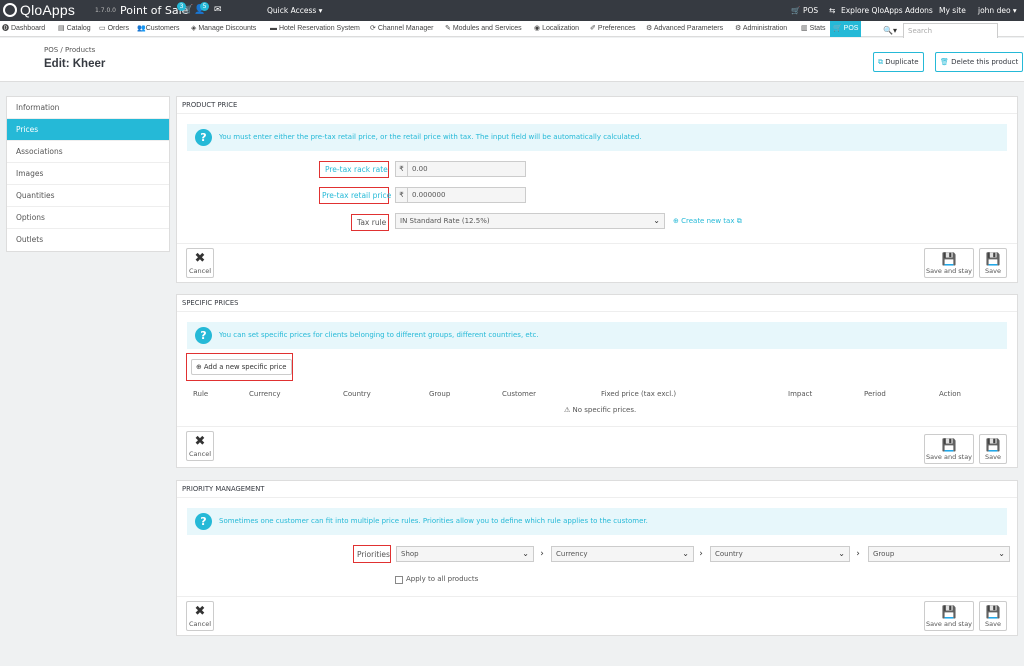 Image resolution: width=1024 pixels, height=666 pixels. I want to click on tab-information: Information, so click(88, 108).